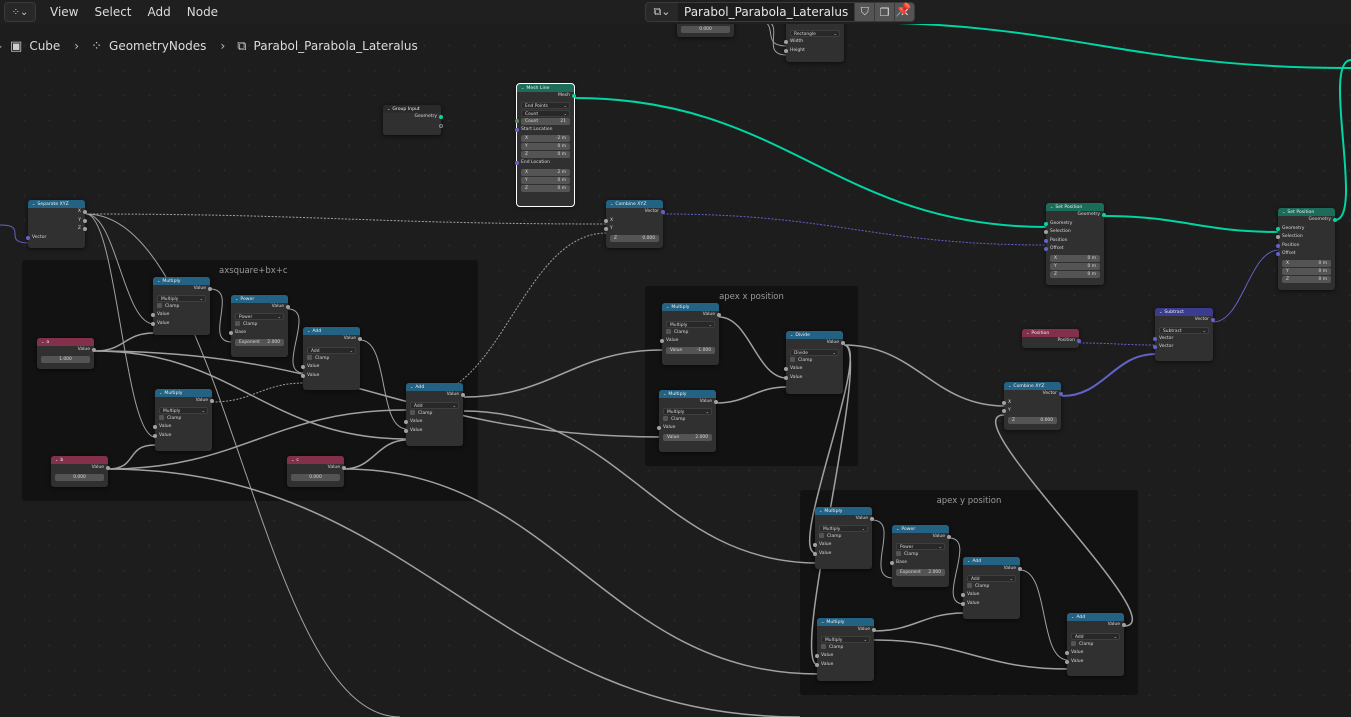  I want to click on node-header: ⌄ Position, so click(1050, 333).